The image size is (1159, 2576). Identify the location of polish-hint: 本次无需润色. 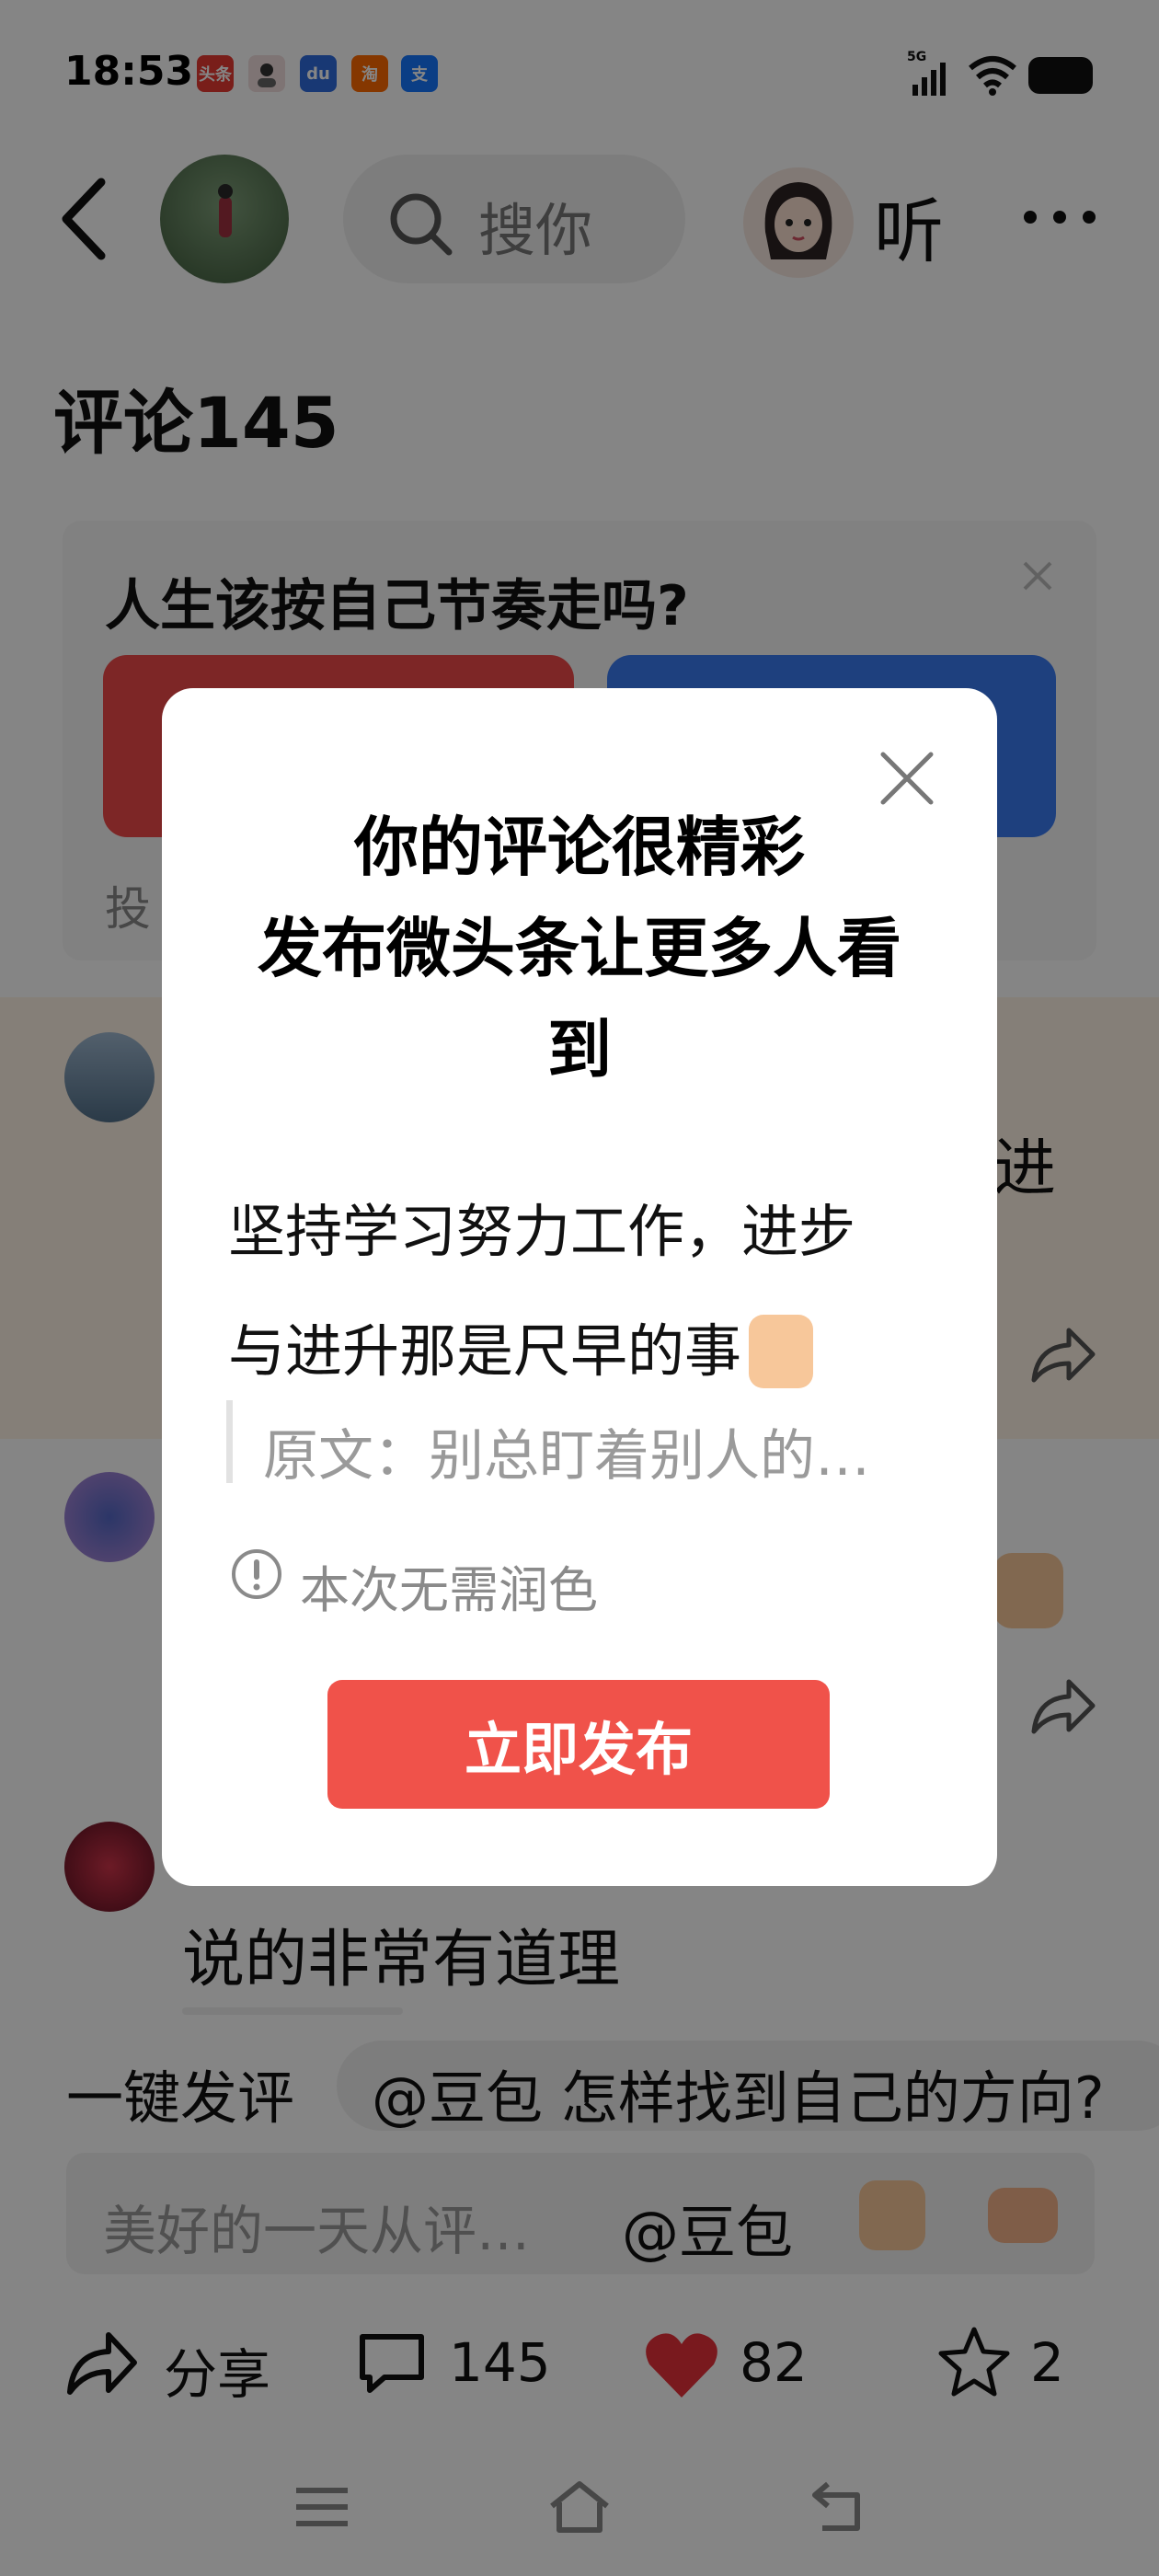
(449, 1590).